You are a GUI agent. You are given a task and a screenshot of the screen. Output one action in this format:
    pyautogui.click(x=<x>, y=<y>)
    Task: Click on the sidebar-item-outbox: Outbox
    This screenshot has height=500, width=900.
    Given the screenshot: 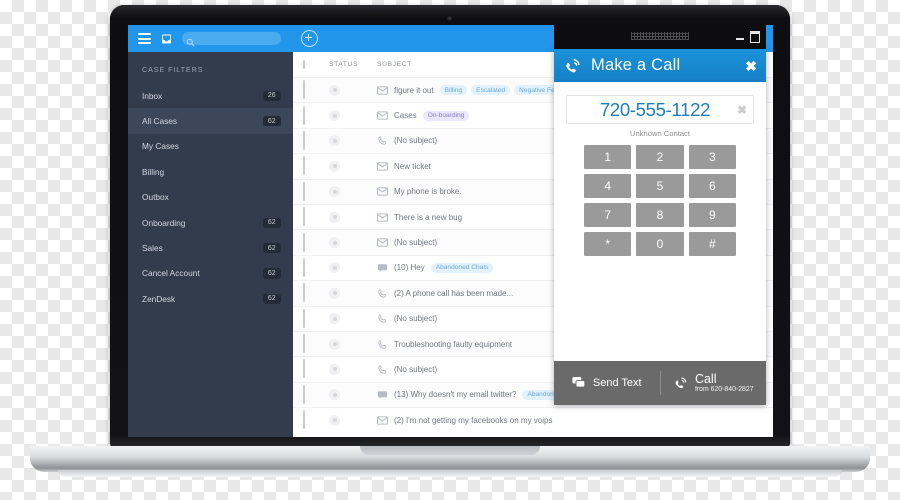 What is the action you would take?
    pyautogui.click(x=210, y=197)
    